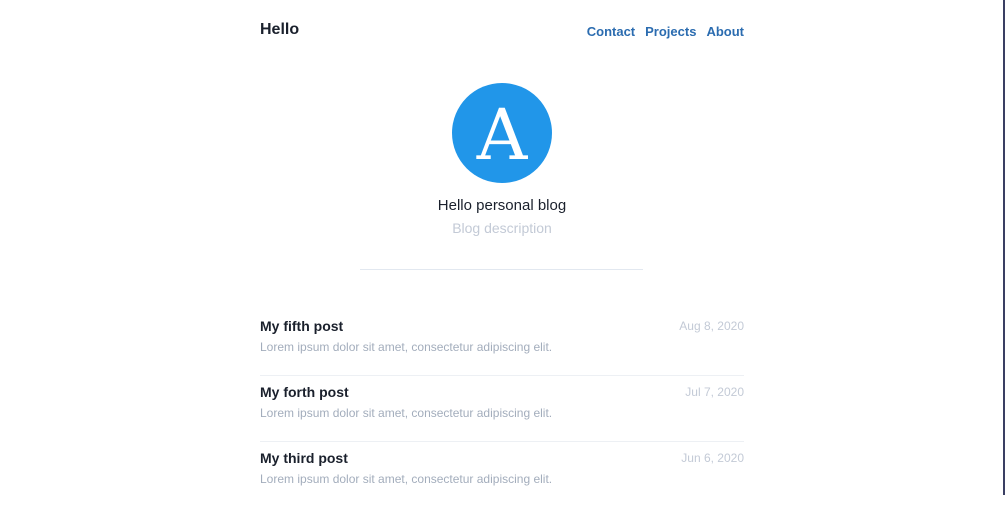  What do you see at coordinates (501, 269) in the screenshot?
I see `section-divider` at bounding box center [501, 269].